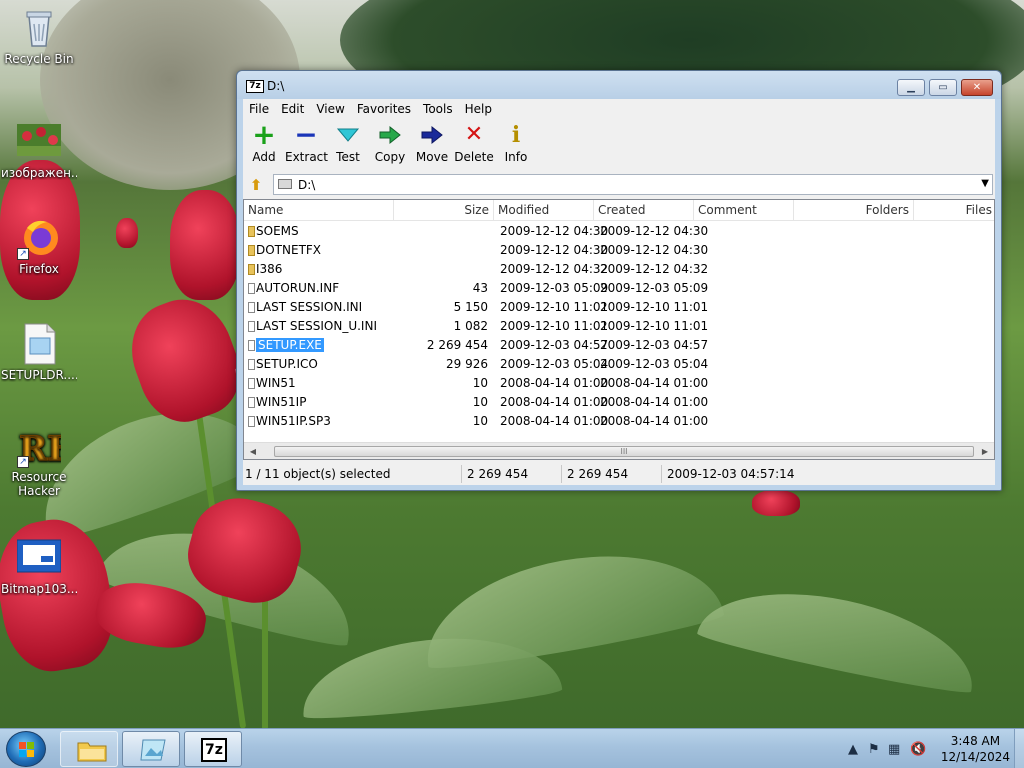 Image resolution: width=1024 pixels, height=768 pixels. Describe the element at coordinates (321, 269) in the screenshot. I see `row-name: I386` at that location.